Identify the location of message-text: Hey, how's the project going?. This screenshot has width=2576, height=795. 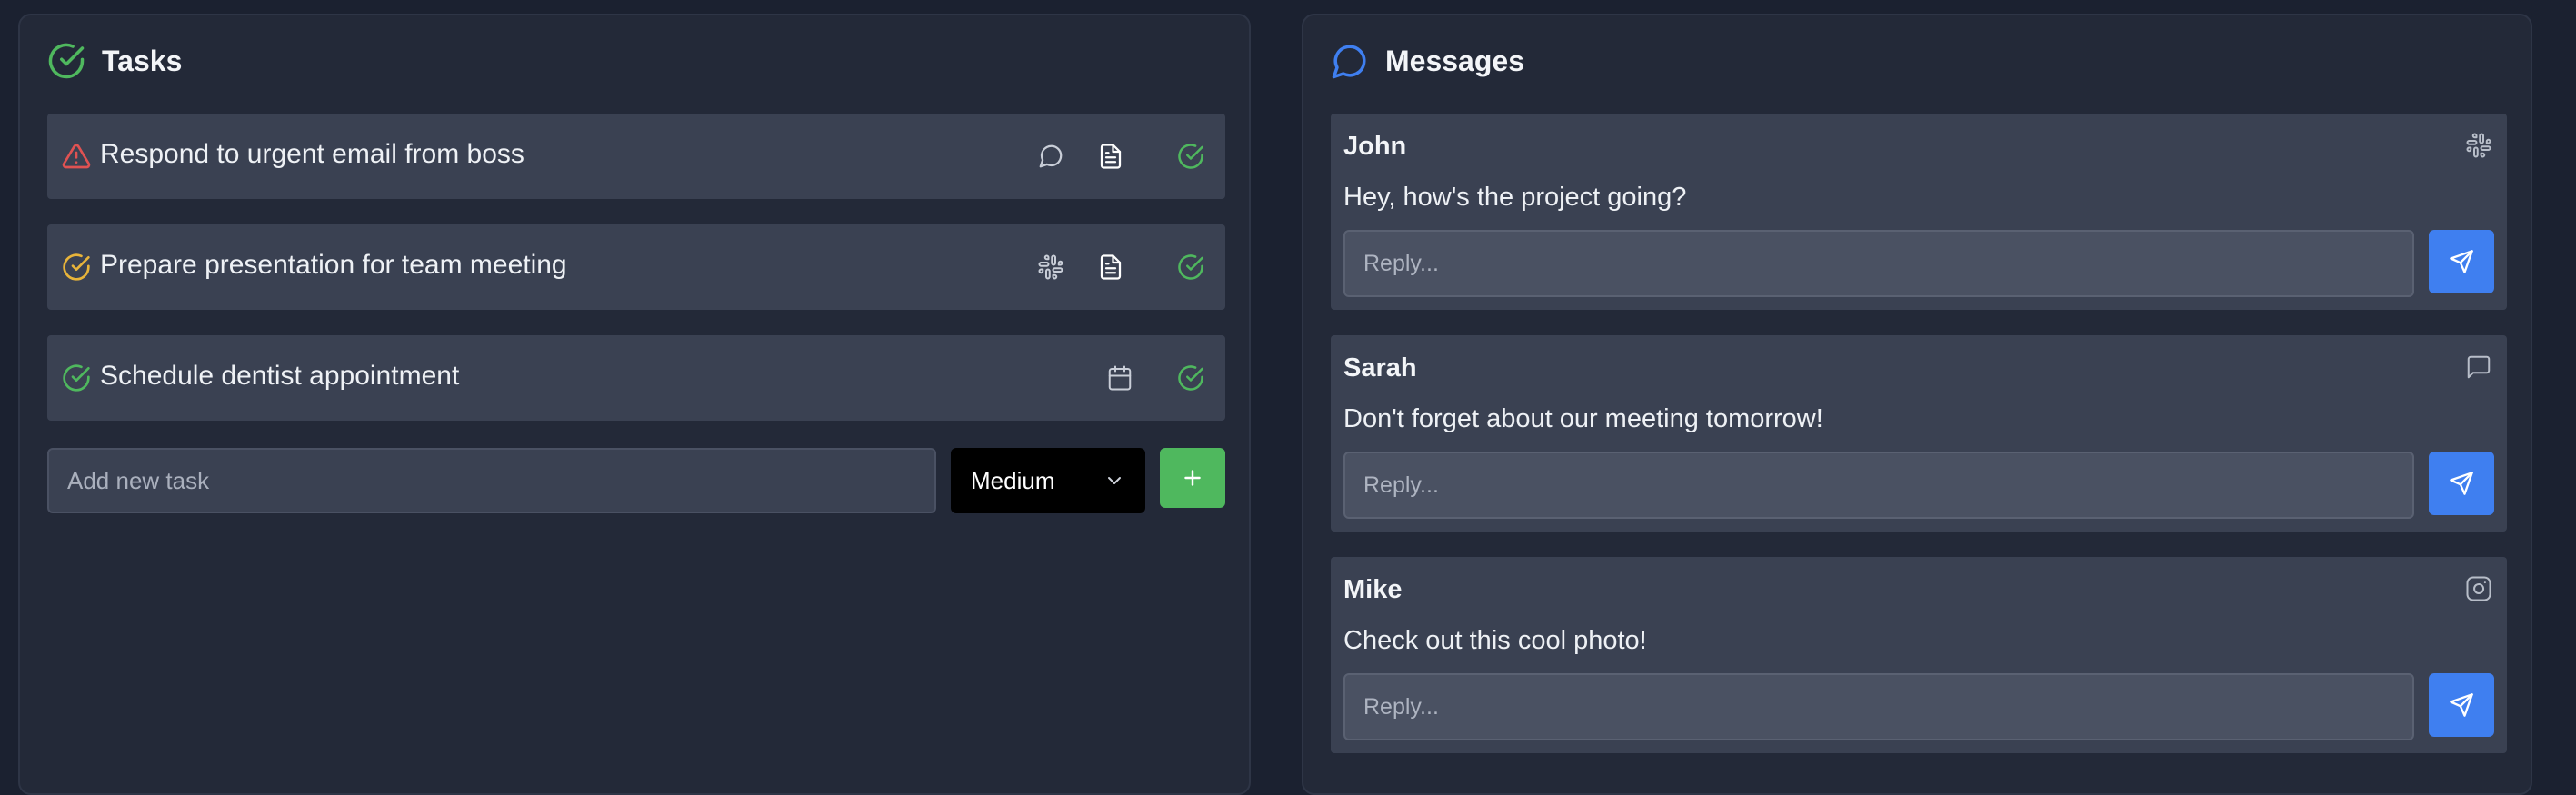
(1515, 197).